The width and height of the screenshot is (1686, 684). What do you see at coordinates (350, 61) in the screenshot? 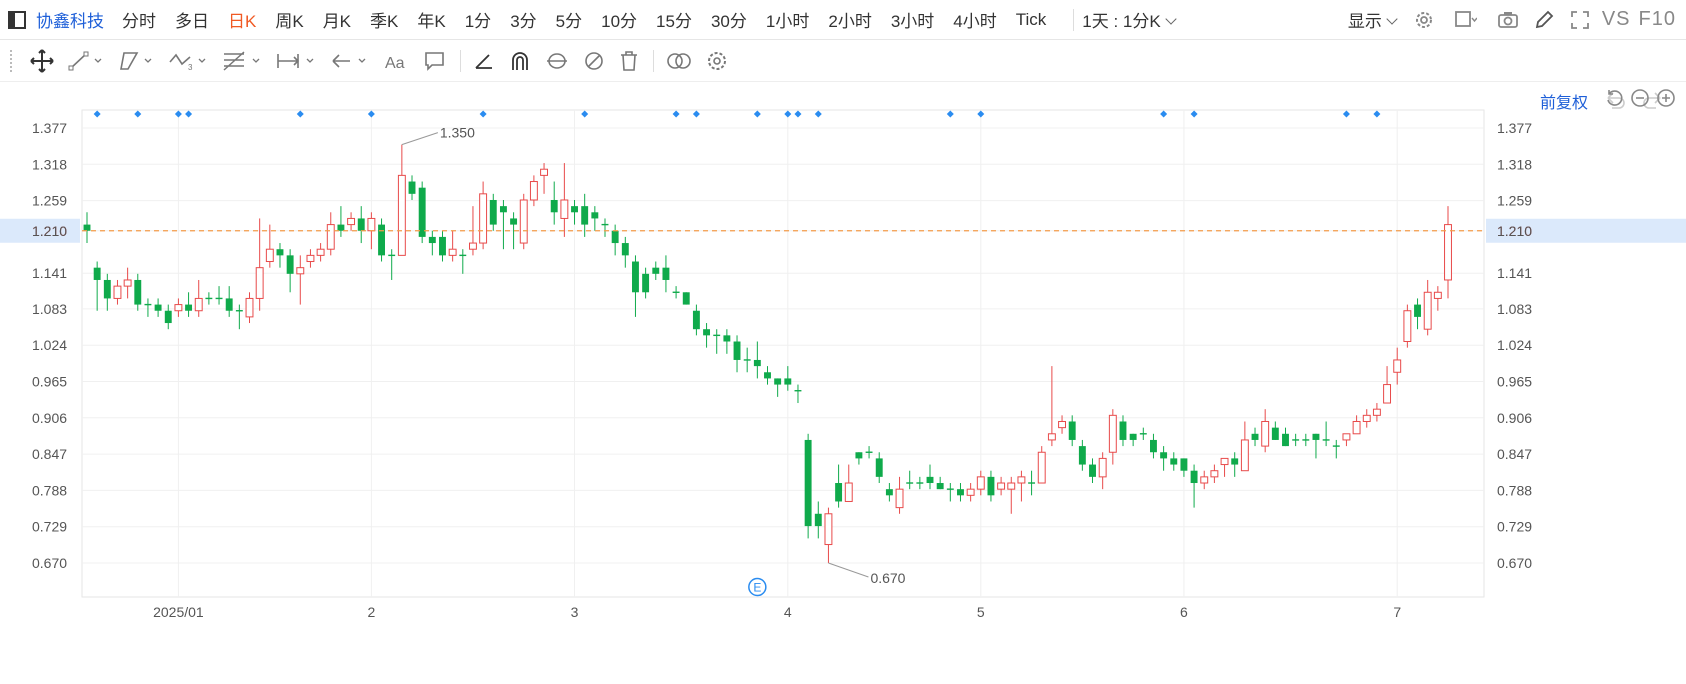
I see `arrow-tool-icon` at bounding box center [350, 61].